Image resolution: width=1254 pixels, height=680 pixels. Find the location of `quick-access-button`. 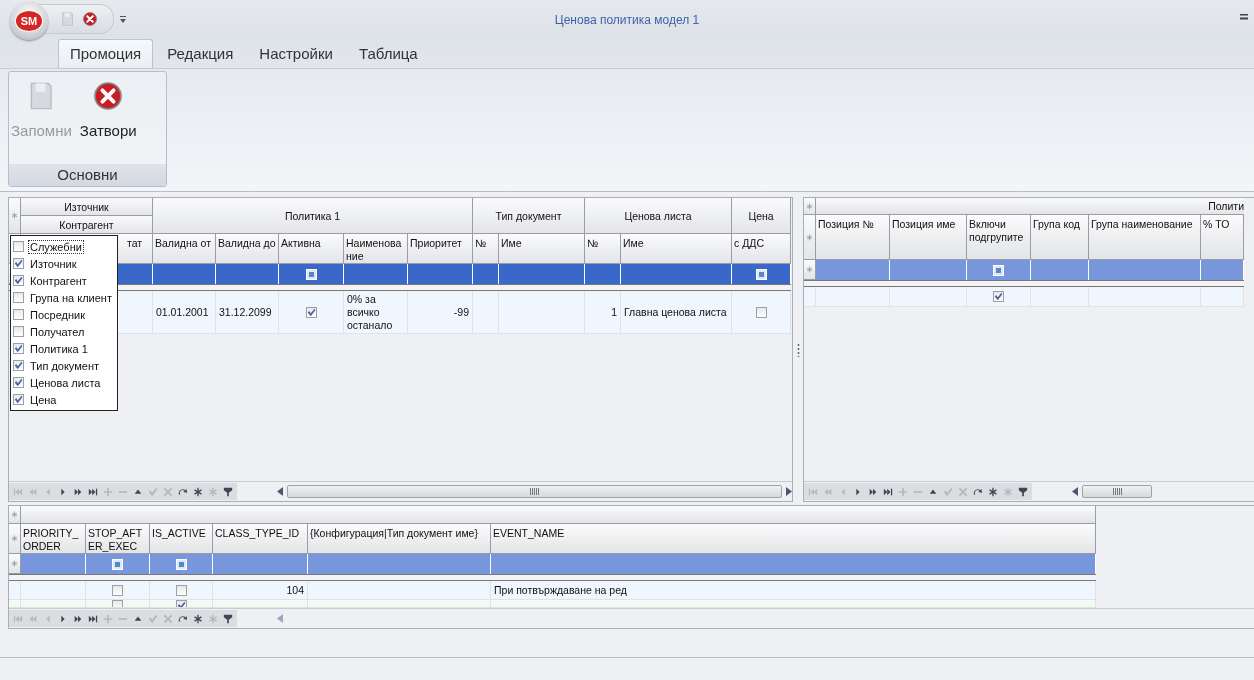

quick-access-button is located at coordinates (90, 19).